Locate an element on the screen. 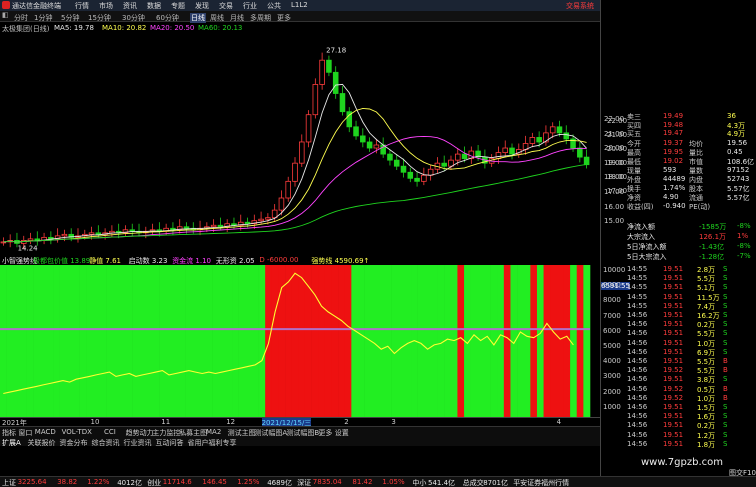 This screenshot has height=487, width=756. period-7: 周线 is located at coordinates (217, 18).